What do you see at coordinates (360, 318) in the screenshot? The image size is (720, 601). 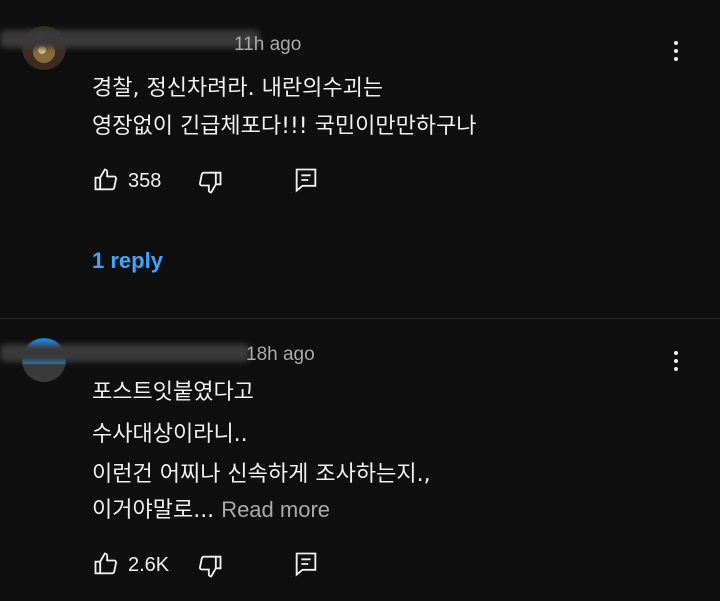 I see `divider` at bounding box center [360, 318].